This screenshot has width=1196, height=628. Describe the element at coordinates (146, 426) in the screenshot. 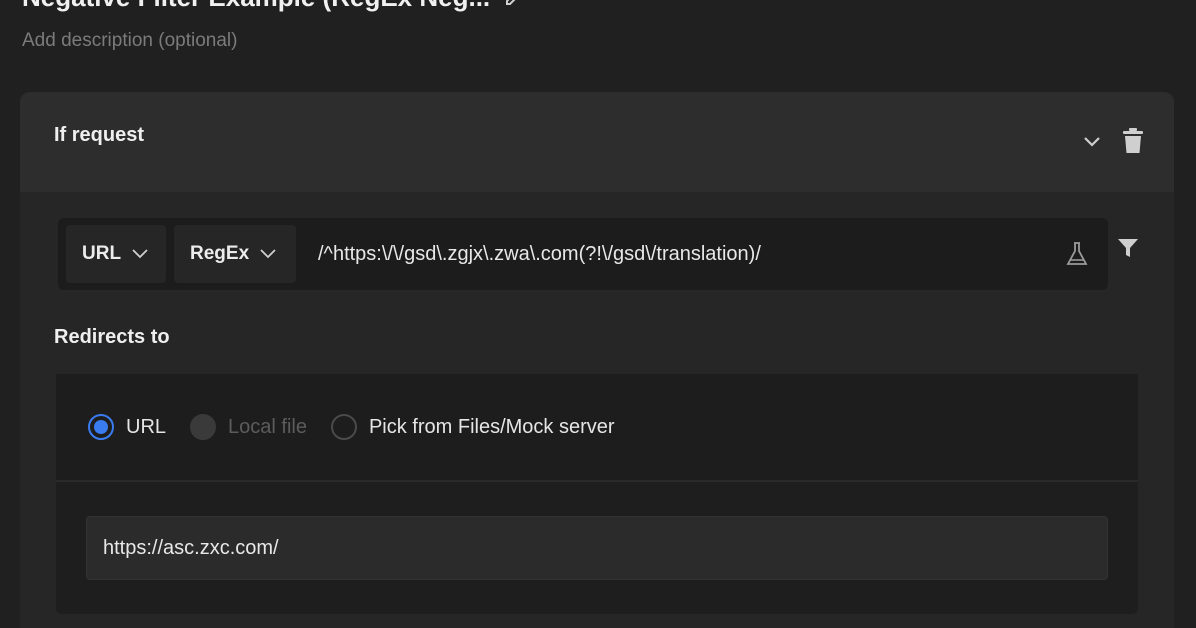

I see `radio-label: URL` at that location.